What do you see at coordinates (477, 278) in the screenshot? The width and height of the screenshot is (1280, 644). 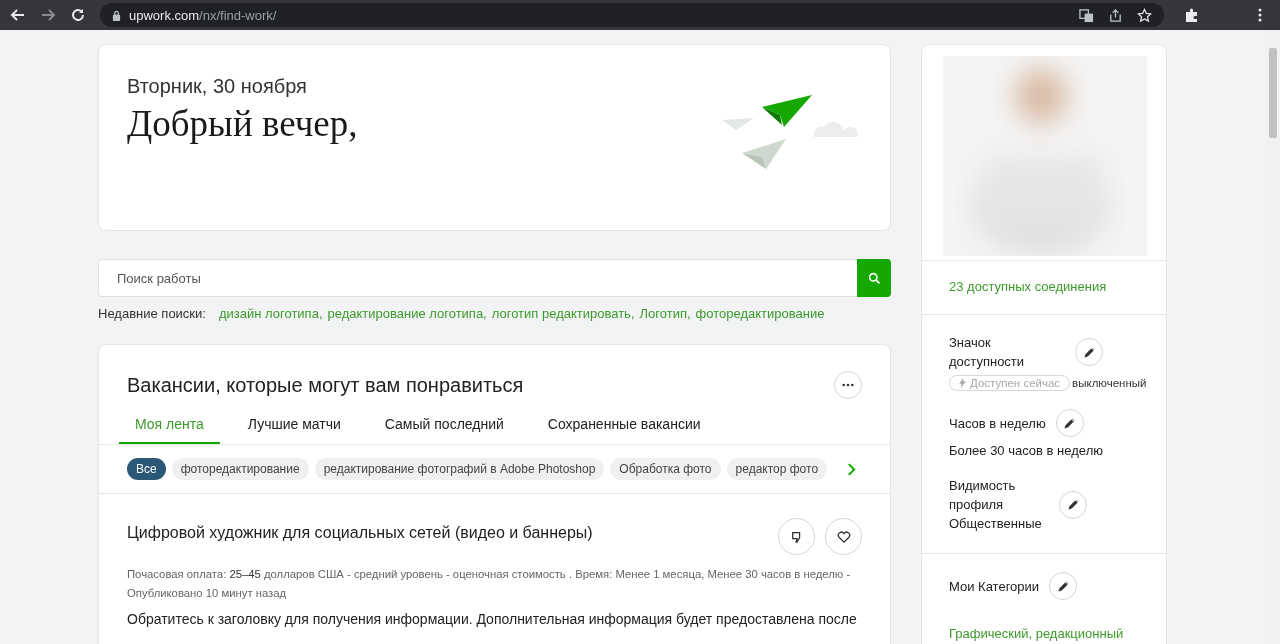 I see `search-field: Поиск работы` at bounding box center [477, 278].